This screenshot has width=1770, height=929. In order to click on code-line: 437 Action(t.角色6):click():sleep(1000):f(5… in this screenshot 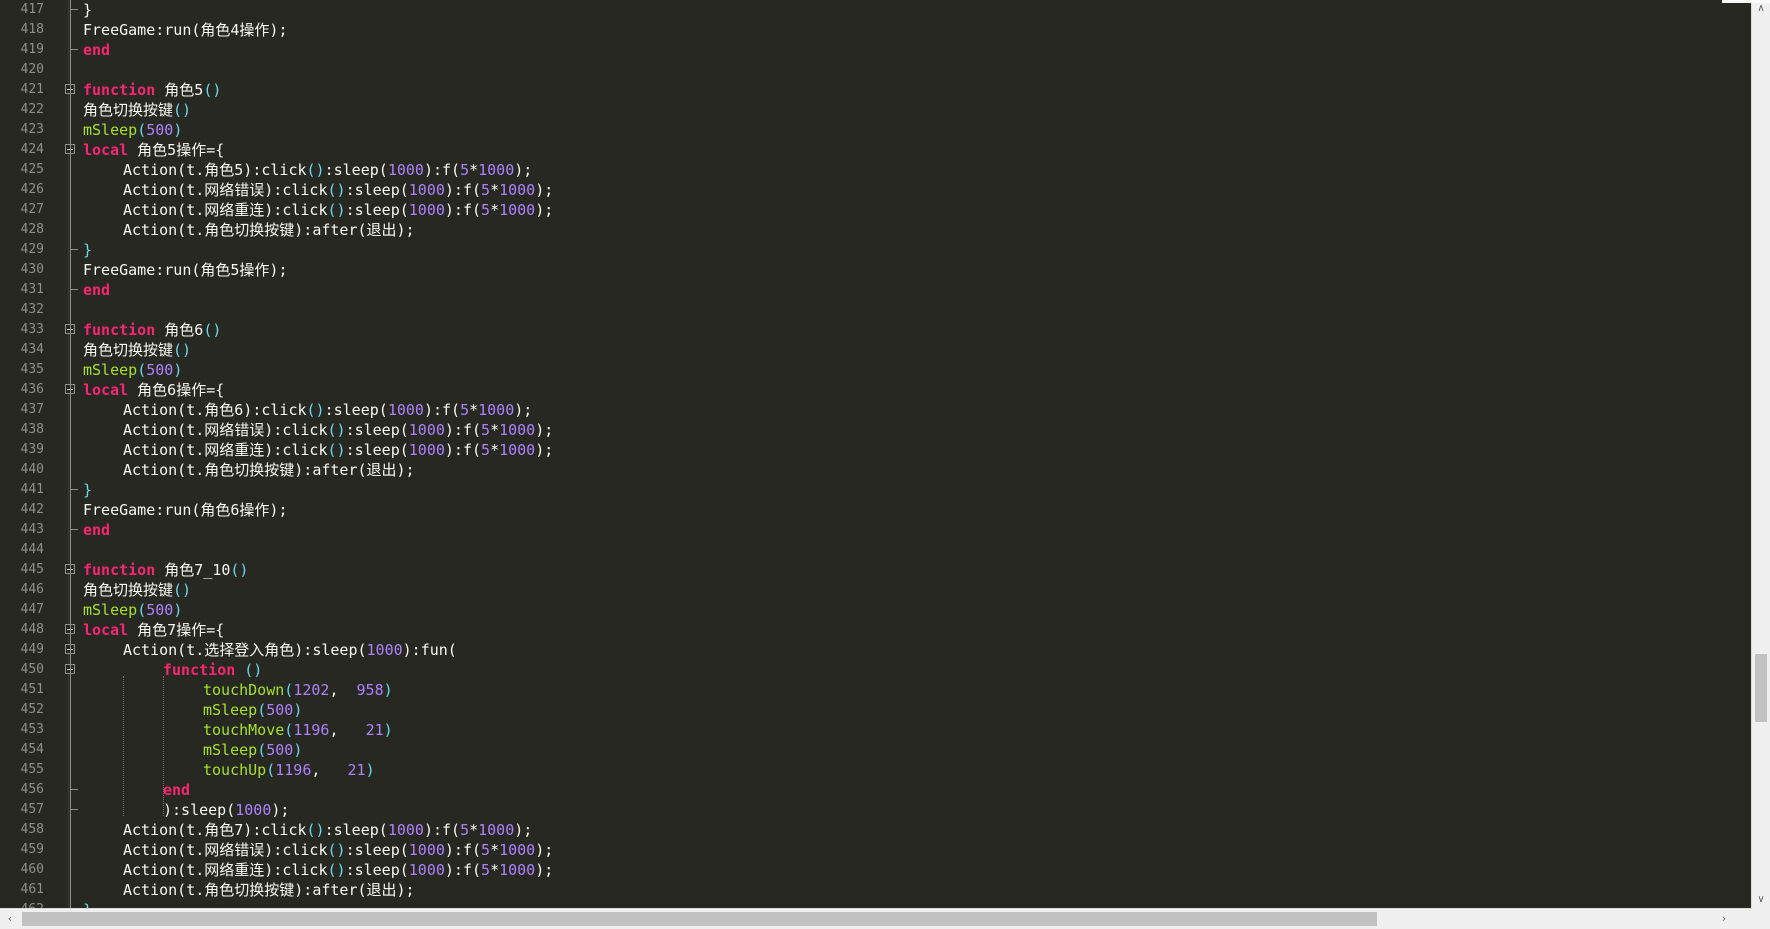, I will do `click(876, 410)`.